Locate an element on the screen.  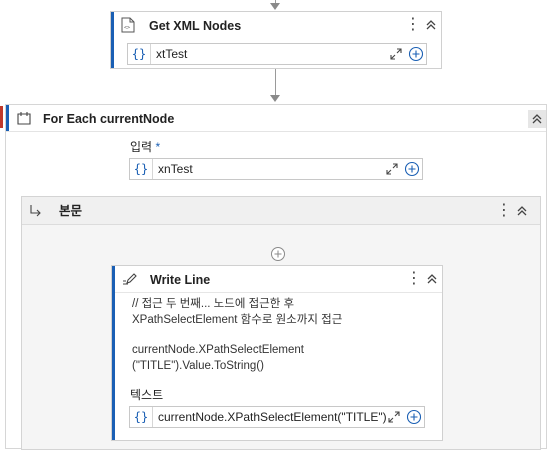
comment-line-4: currentNode.XPathSelectElement is located at coordinates (218, 350).